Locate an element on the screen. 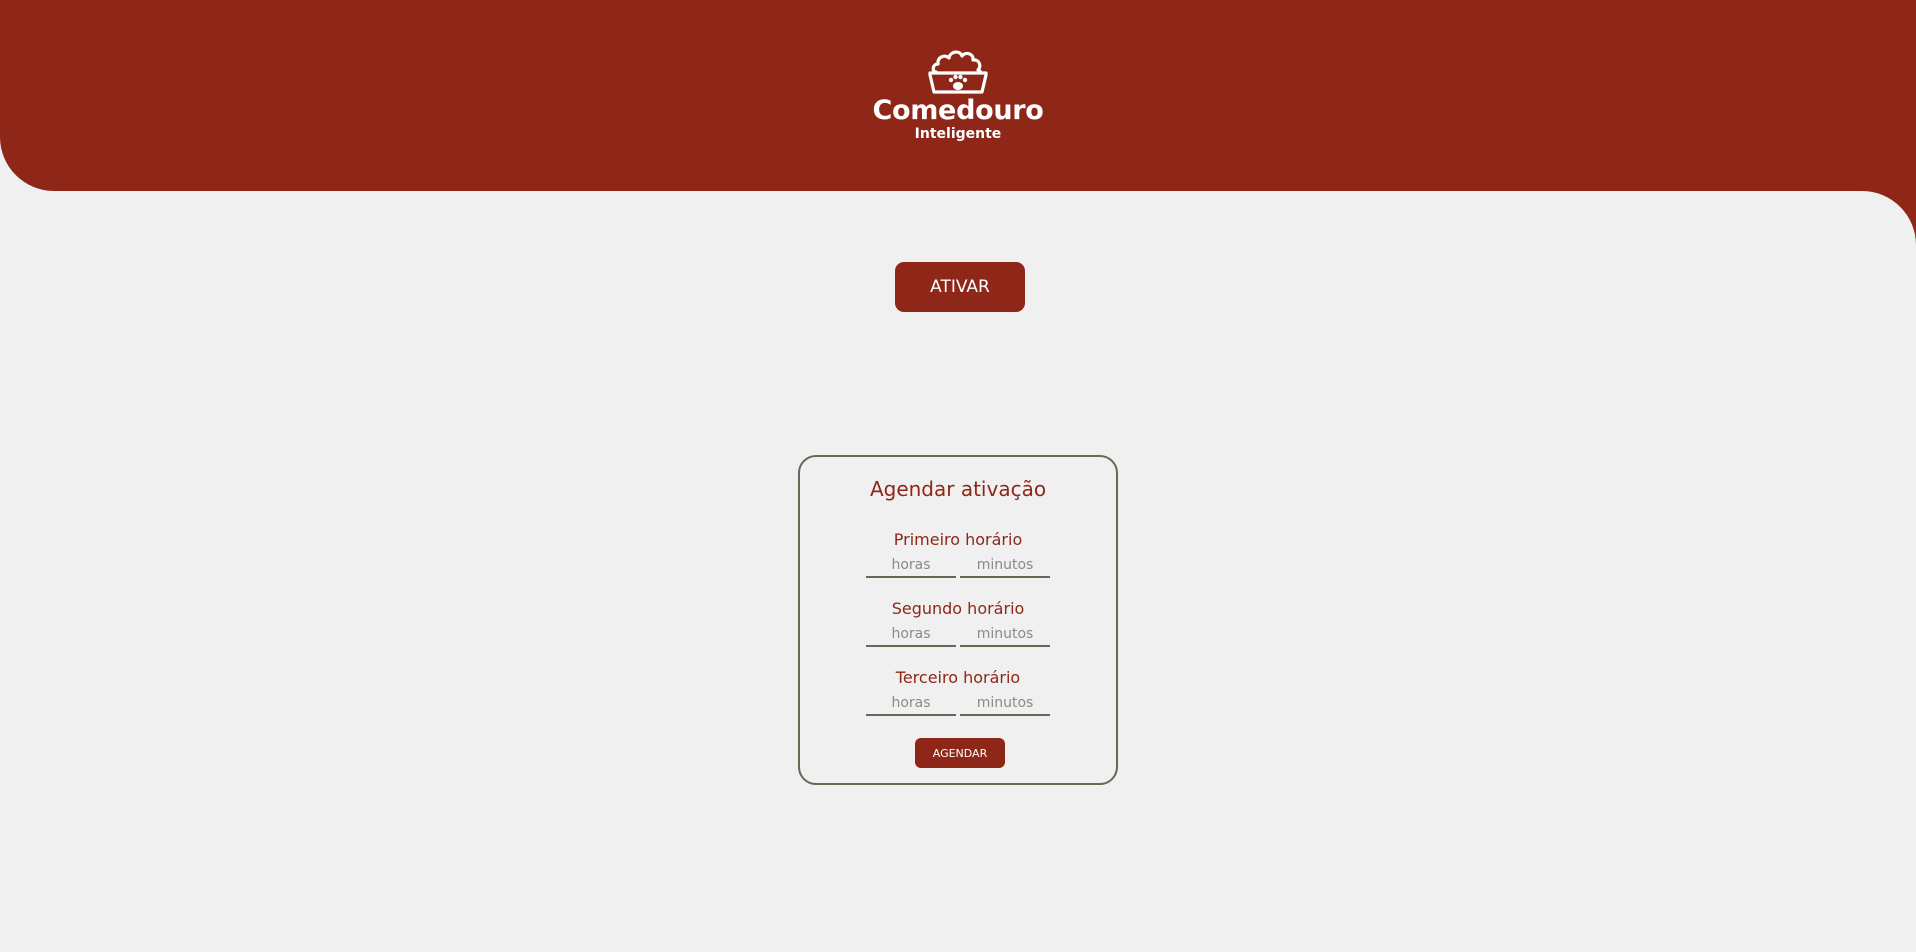 This screenshot has height=952, width=1916. third-minutes-input is located at coordinates (1005, 704).